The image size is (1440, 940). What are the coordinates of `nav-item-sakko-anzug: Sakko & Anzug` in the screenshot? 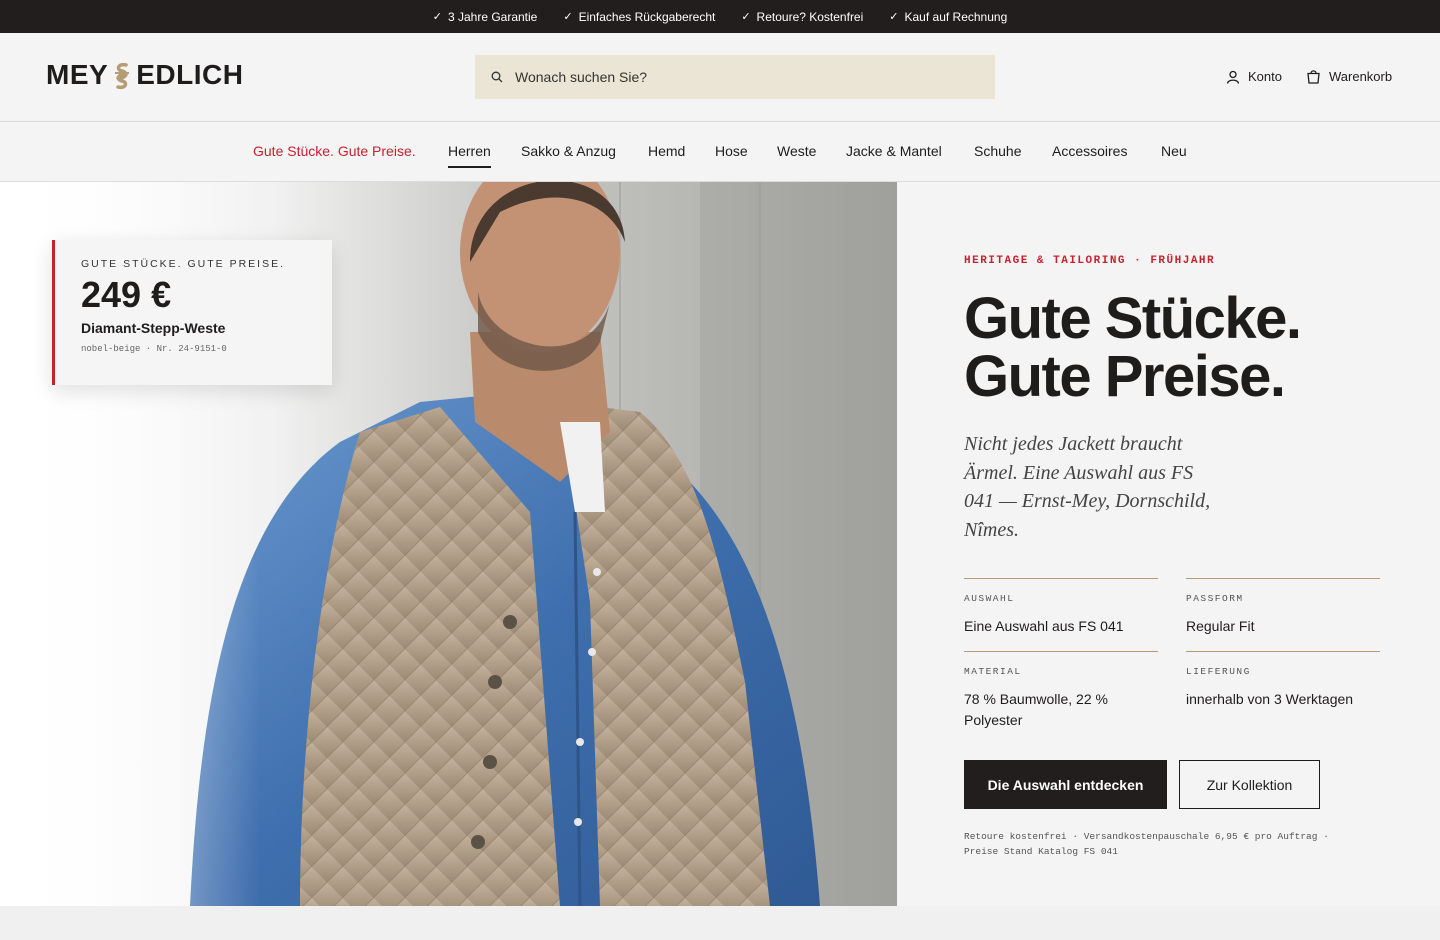 It's located at (568, 151).